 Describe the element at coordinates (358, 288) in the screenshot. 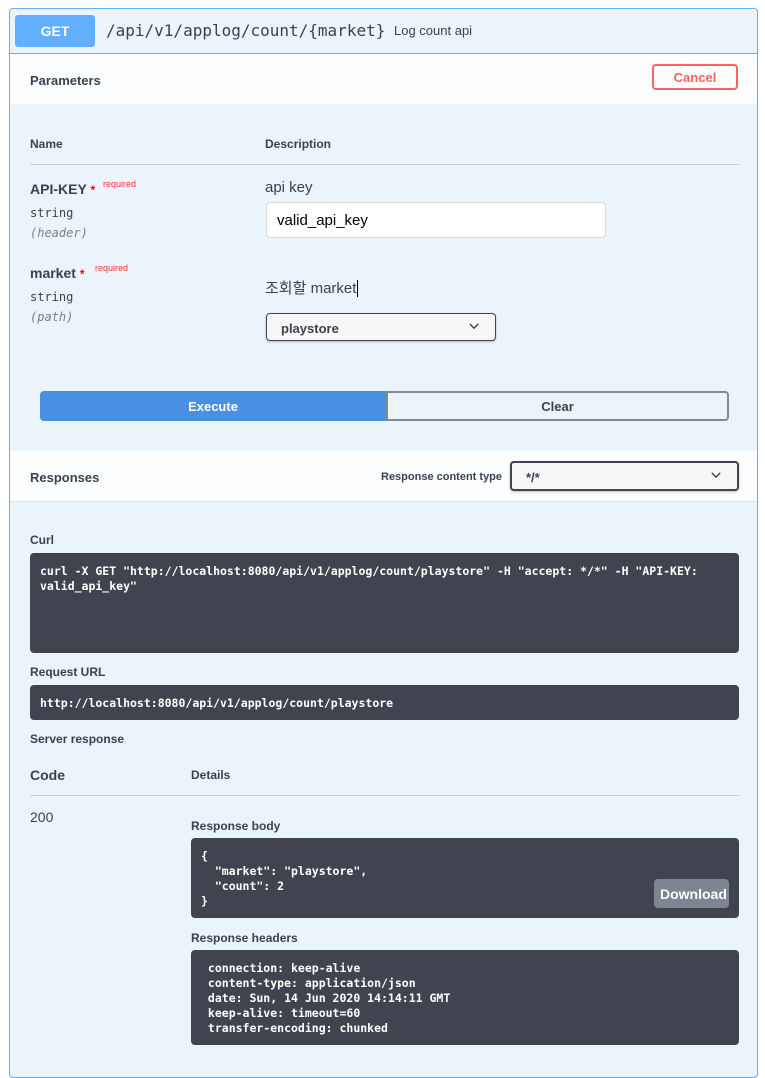

I see `text-cursor` at that location.